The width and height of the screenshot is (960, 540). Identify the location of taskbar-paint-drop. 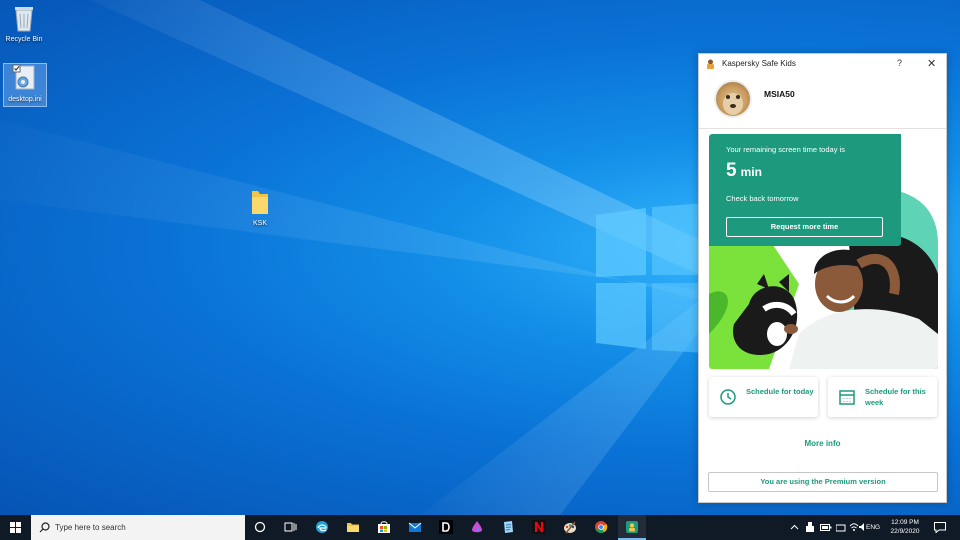
(477, 527).